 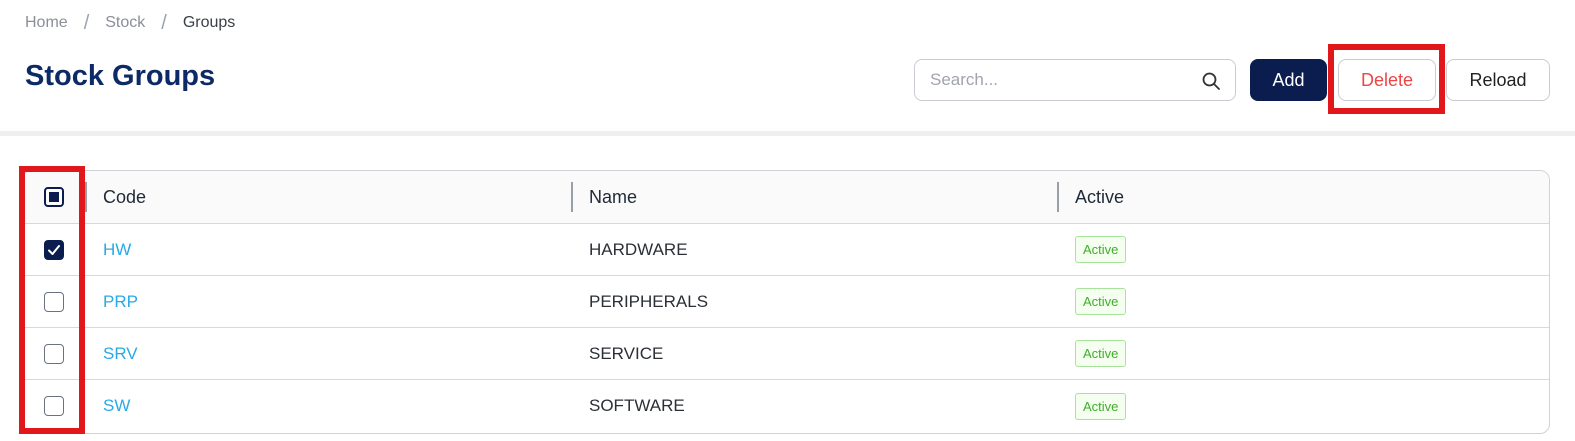 What do you see at coordinates (786, 354) in the screenshot?
I see `table-row: SRV SERVICE Active` at bounding box center [786, 354].